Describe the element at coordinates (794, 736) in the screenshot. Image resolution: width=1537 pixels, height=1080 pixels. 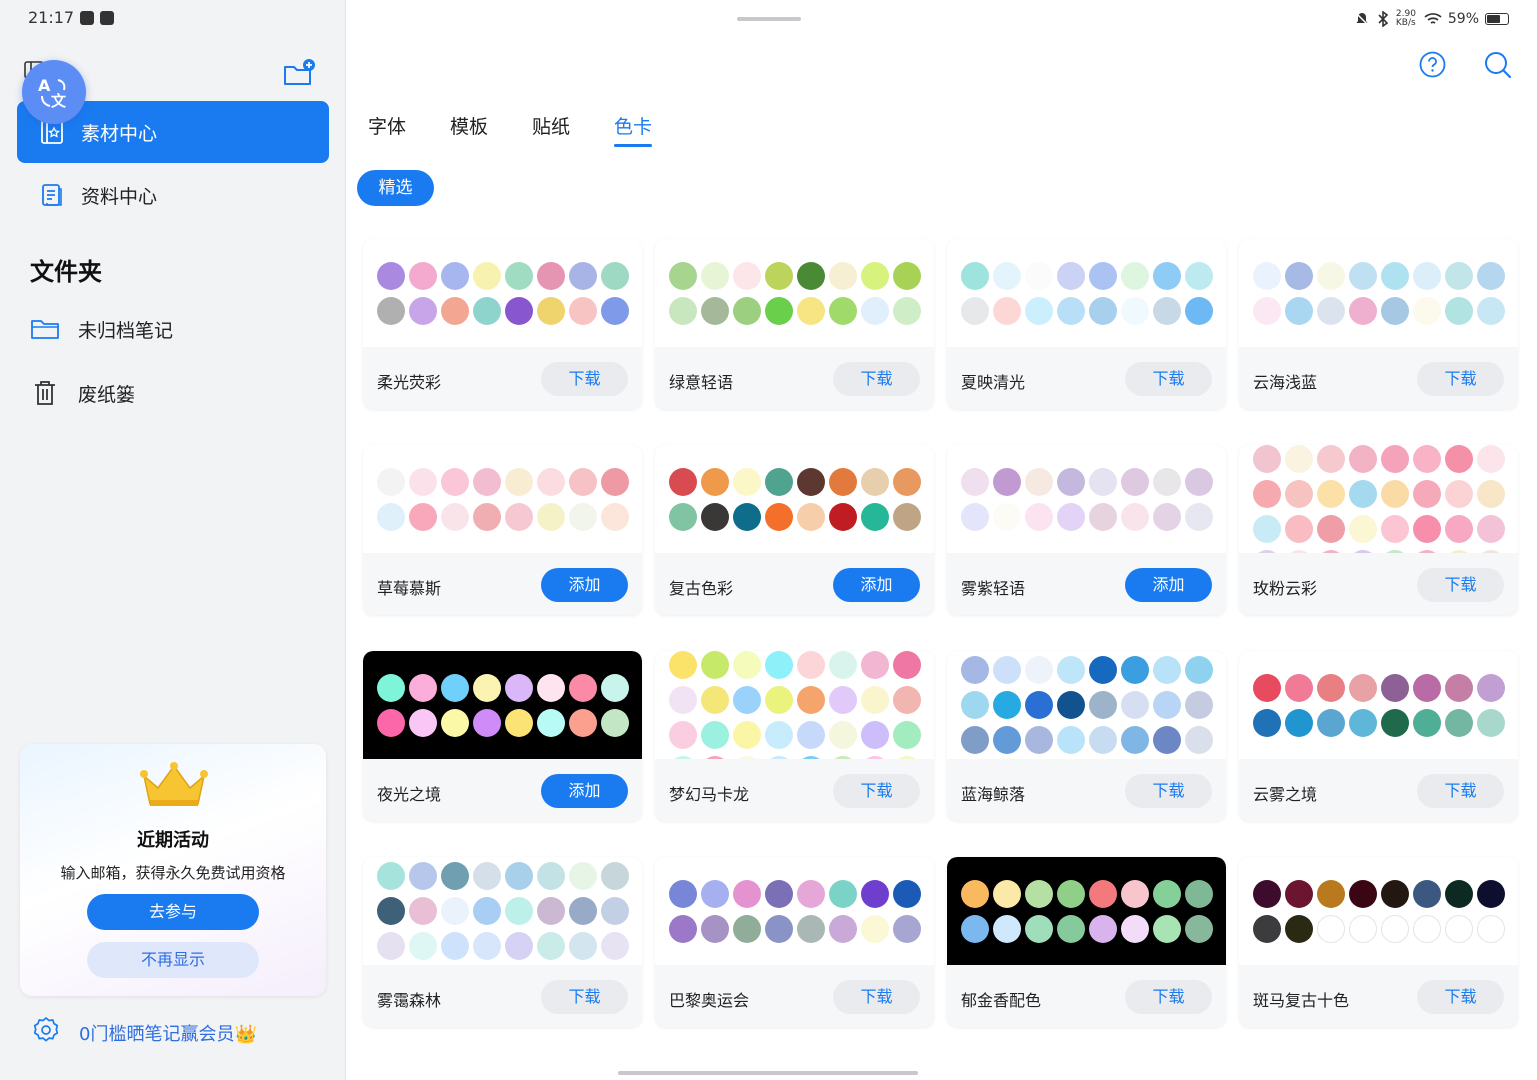
I see `color-card: 梦幻马卡龙 下载` at that location.